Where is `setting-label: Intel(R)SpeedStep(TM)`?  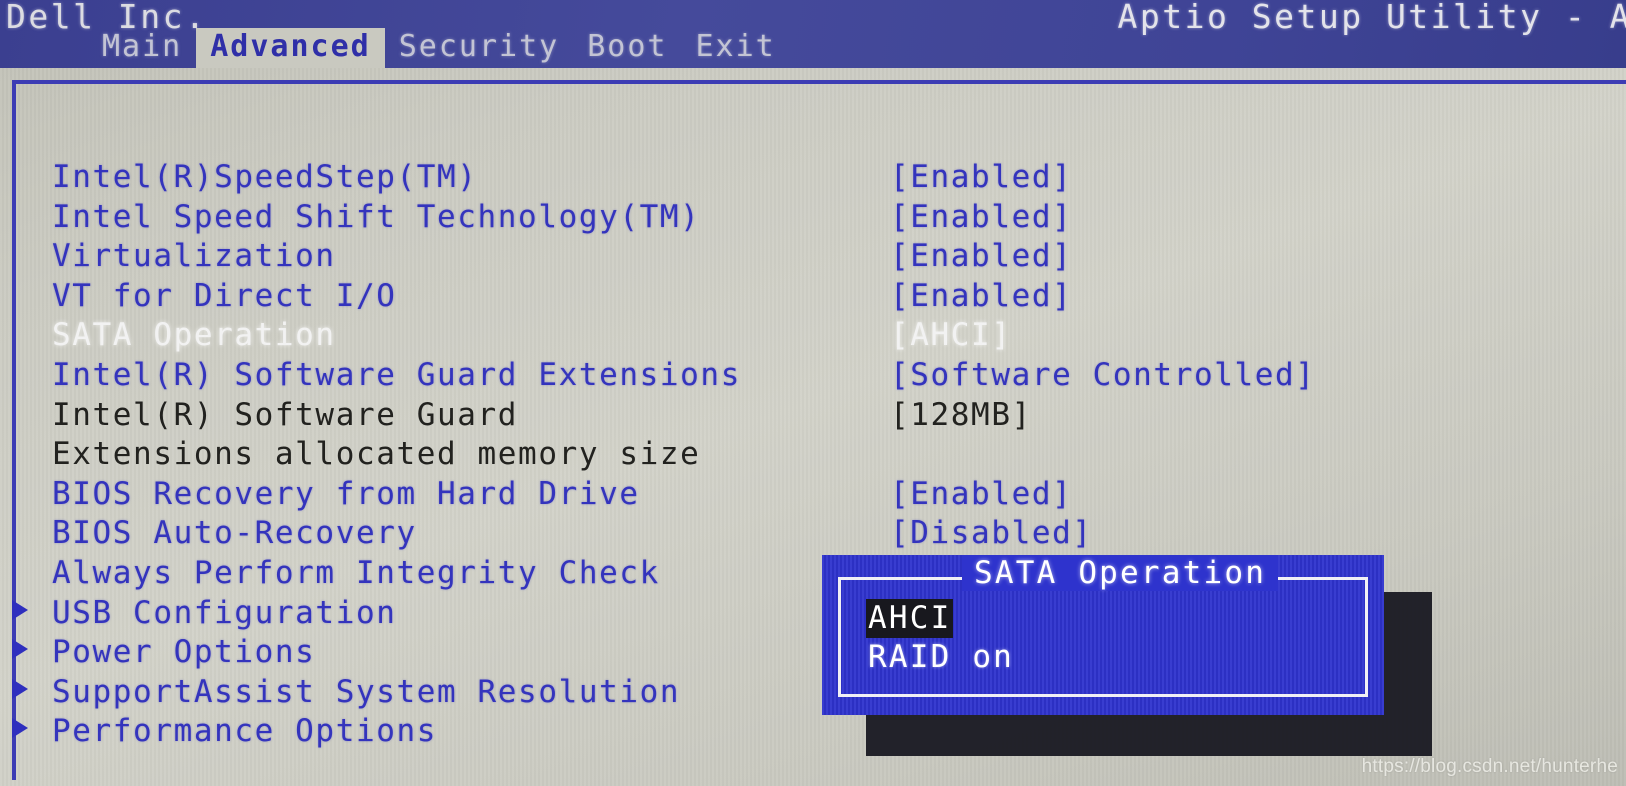 setting-label: Intel(R)SpeedStep(TM) is located at coordinates (265, 177).